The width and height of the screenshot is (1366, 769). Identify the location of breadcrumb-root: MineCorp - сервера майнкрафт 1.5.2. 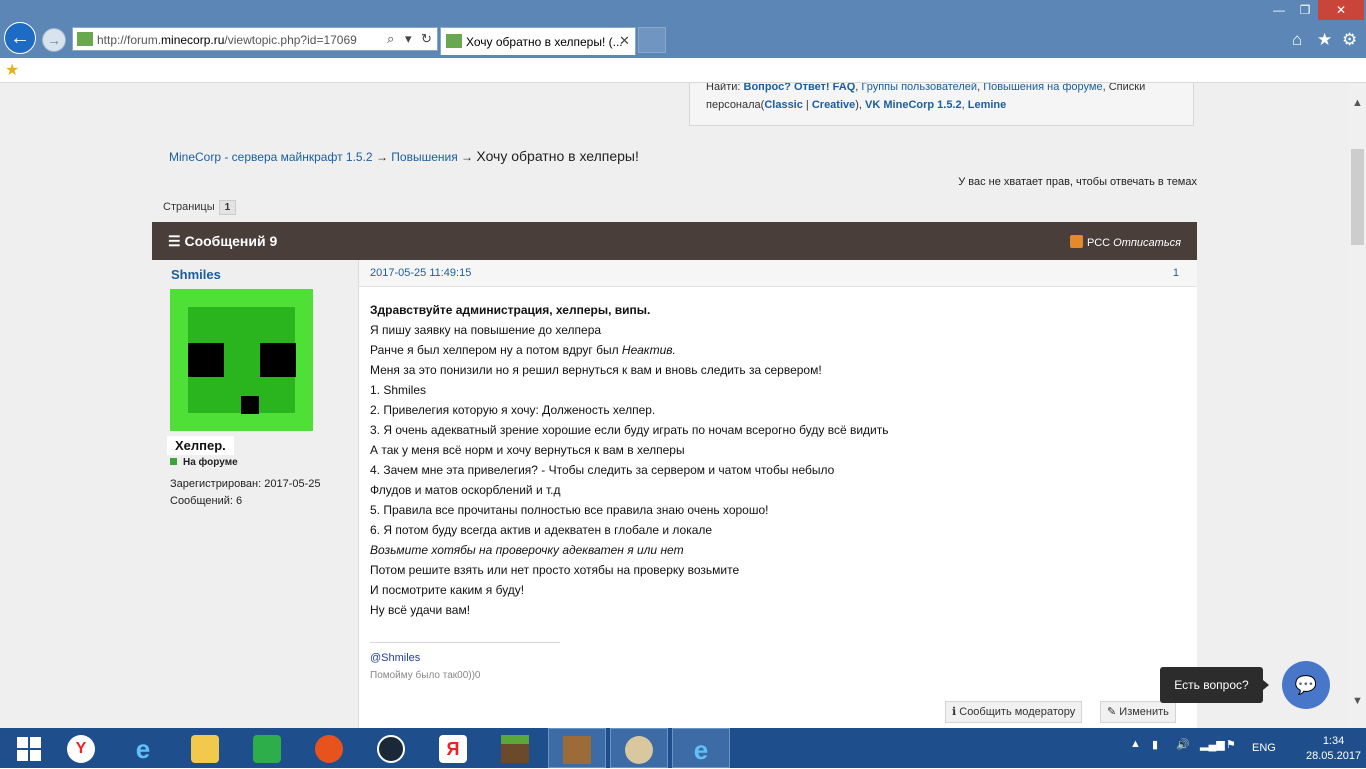
(271, 157).